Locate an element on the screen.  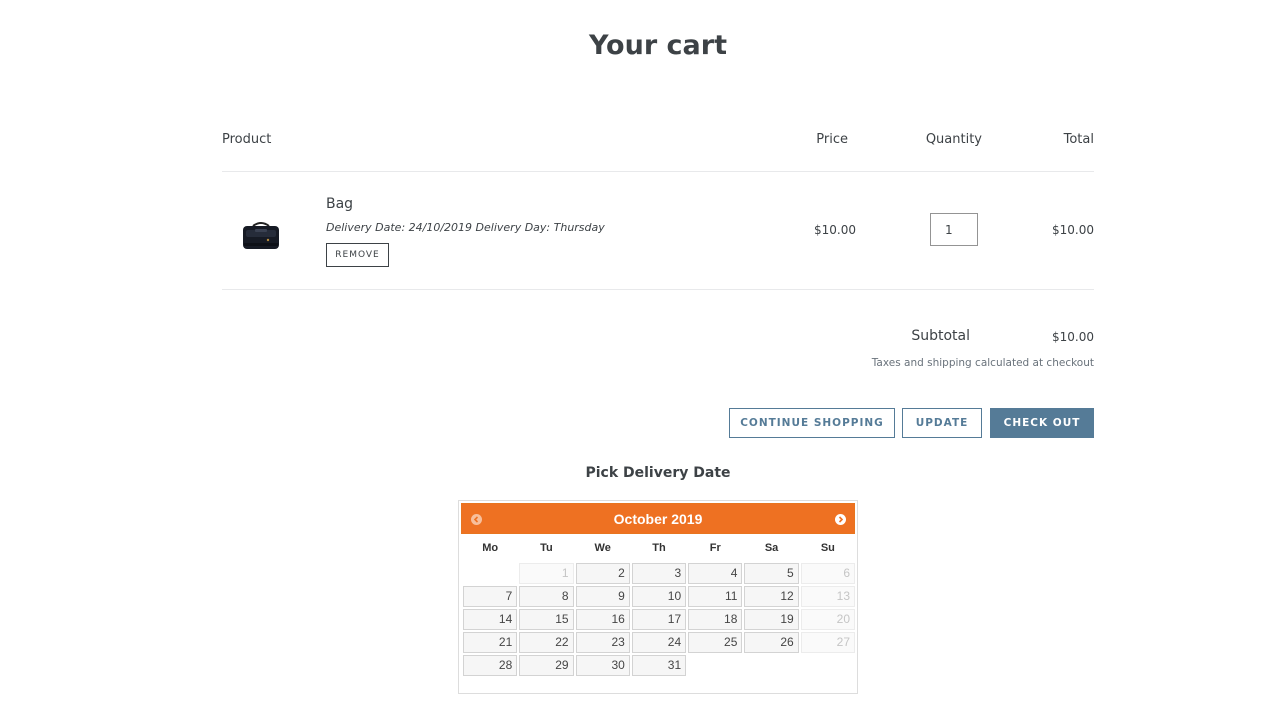
calendar-cell: 4 is located at coordinates (715, 573).